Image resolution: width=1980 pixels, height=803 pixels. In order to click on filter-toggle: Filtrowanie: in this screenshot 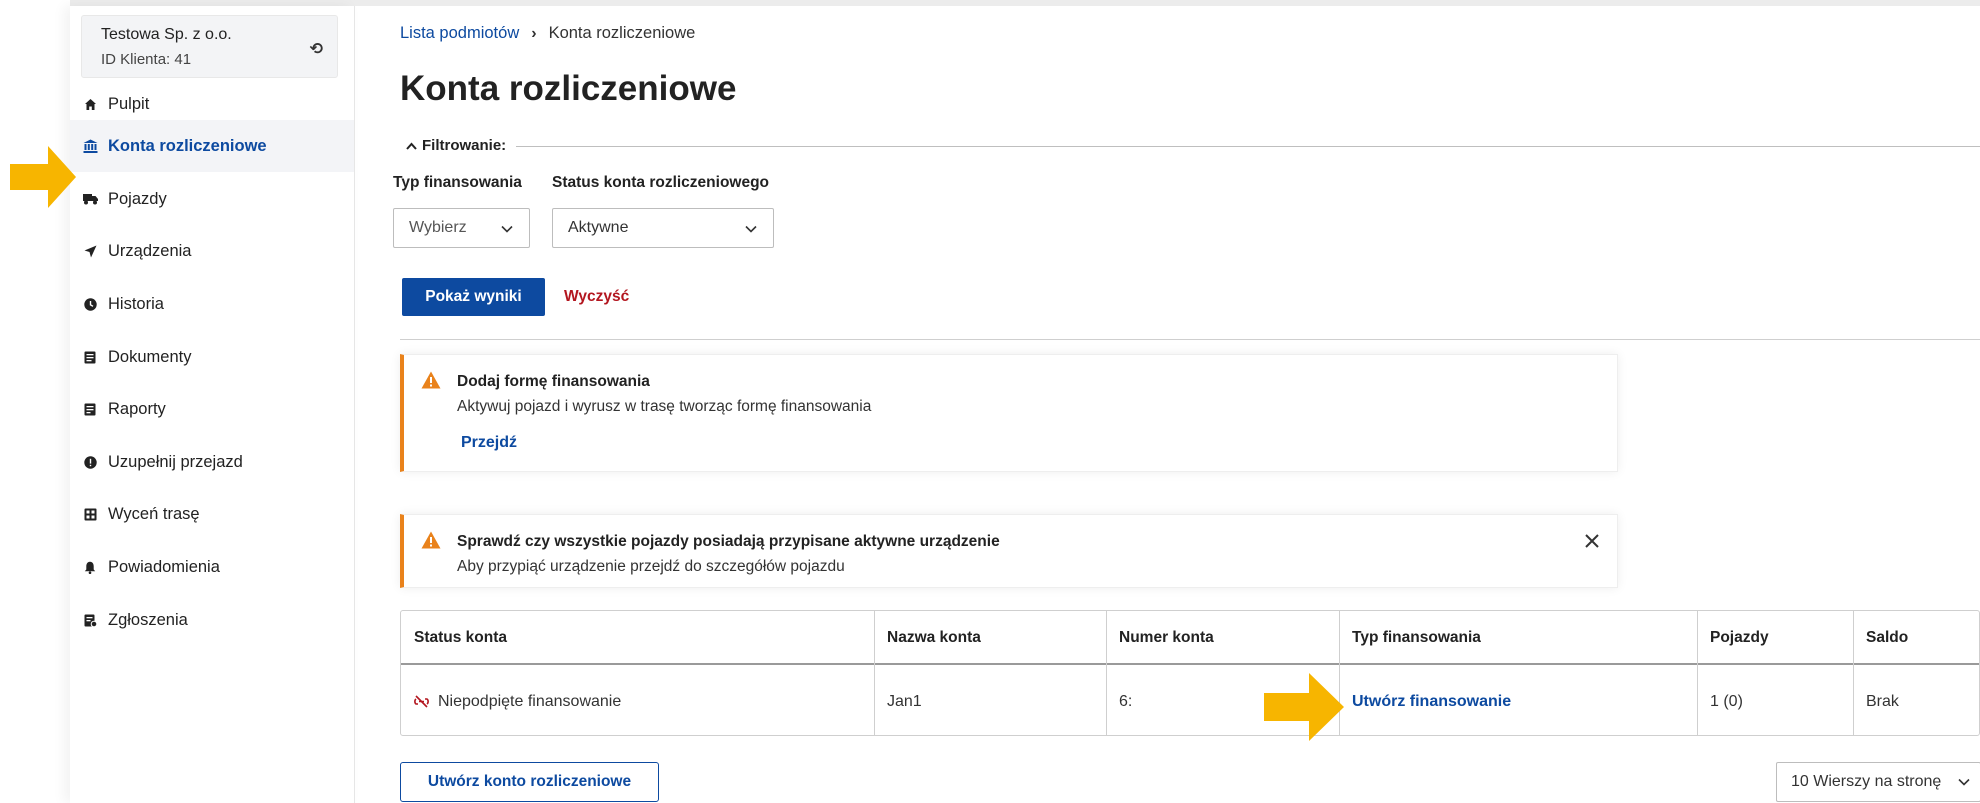, I will do `click(456, 145)`.